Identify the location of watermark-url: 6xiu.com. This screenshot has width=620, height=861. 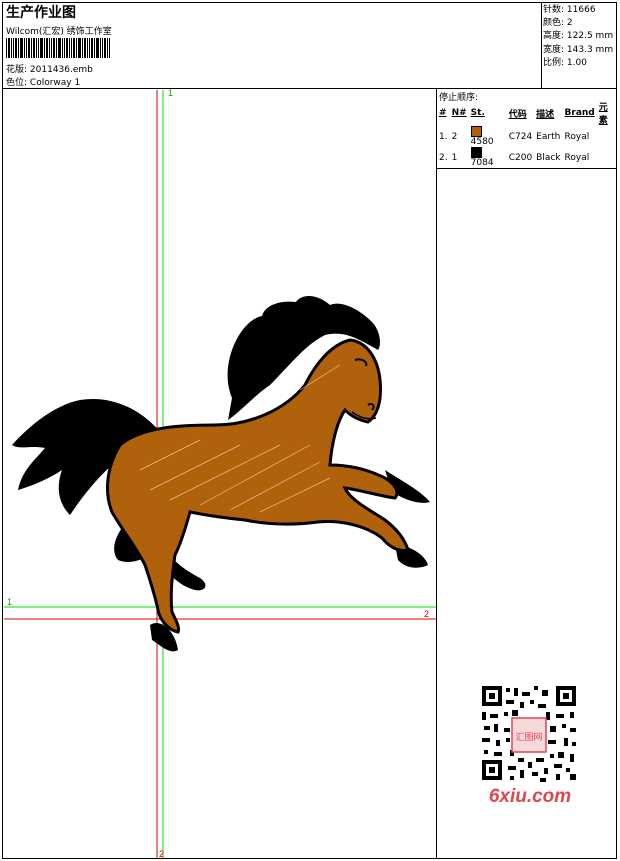
(530, 794).